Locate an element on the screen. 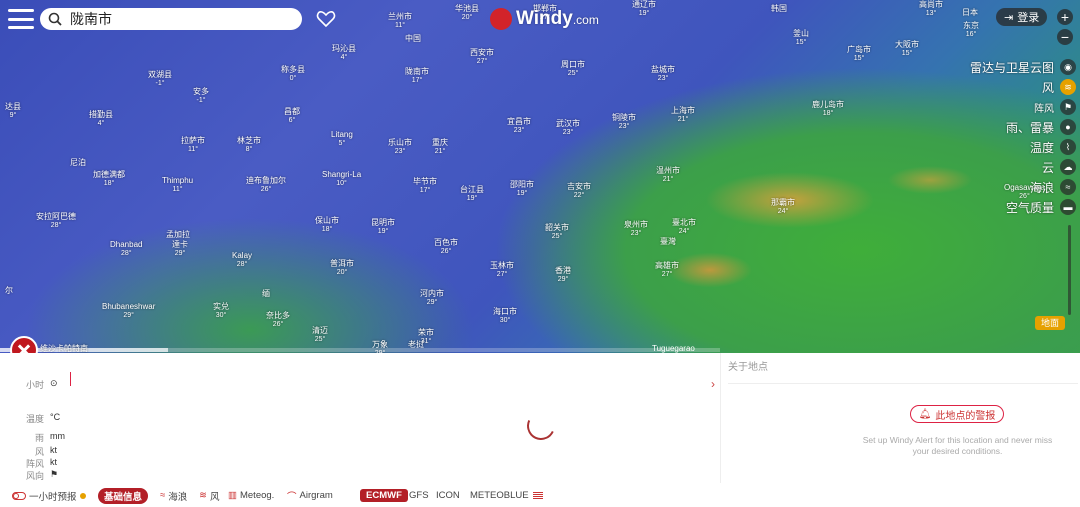 The height and width of the screenshot is (507, 1080). city-label: 保山市 18° is located at coordinates (327, 225).